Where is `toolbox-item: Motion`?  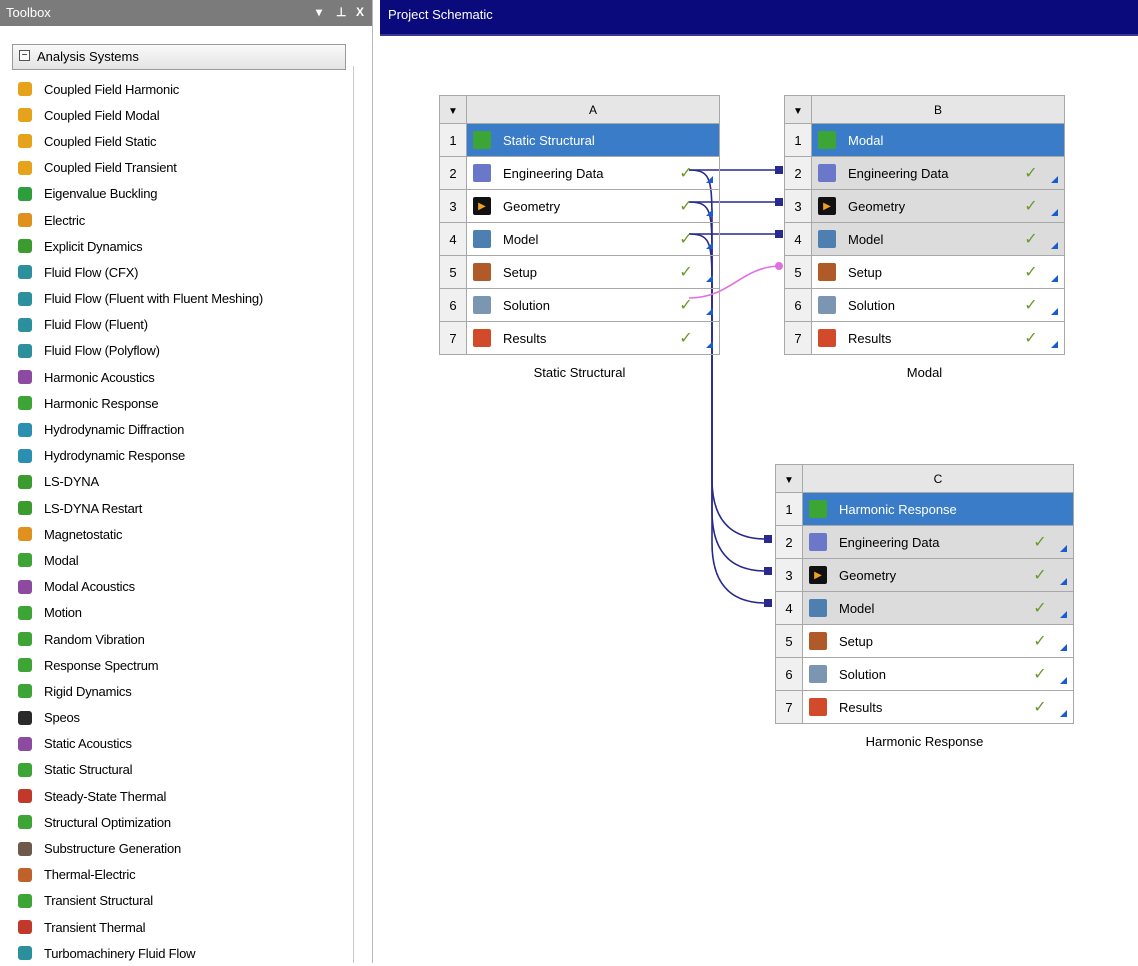
toolbox-item: Motion is located at coordinates (181, 613).